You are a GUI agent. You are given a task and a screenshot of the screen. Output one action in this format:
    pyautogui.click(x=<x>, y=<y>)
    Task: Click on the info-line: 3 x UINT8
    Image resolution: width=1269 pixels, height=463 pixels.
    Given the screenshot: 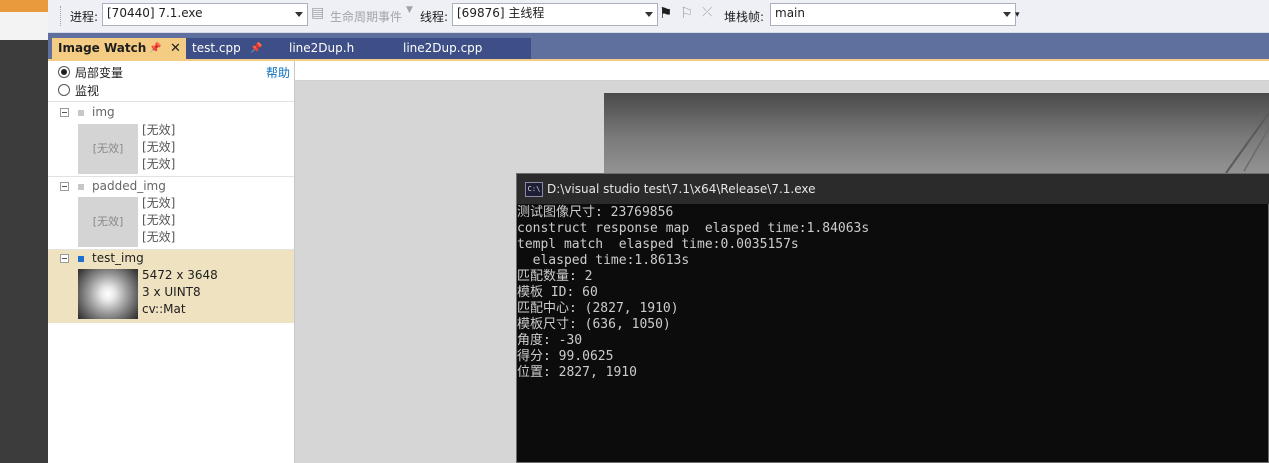 What is the action you would take?
    pyautogui.click(x=171, y=292)
    